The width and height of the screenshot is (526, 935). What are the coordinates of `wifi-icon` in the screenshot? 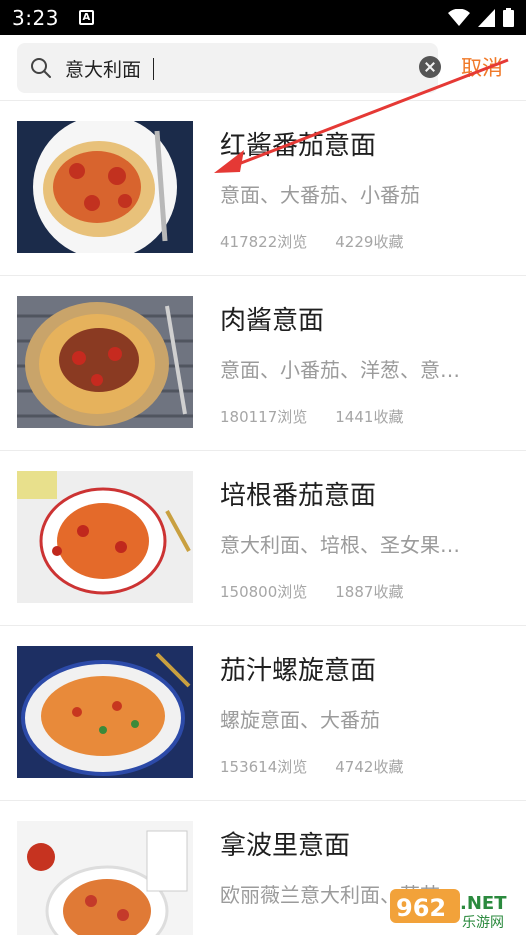 It's located at (459, 17).